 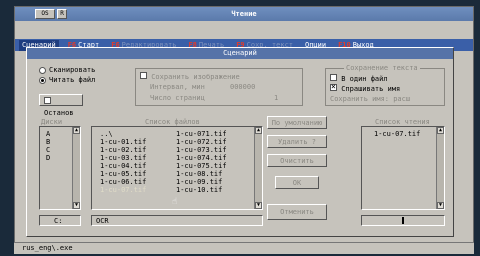 What do you see at coordinates (45, 14) in the screenshot?
I see `system-menu-button: OS` at bounding box center [45, 14].